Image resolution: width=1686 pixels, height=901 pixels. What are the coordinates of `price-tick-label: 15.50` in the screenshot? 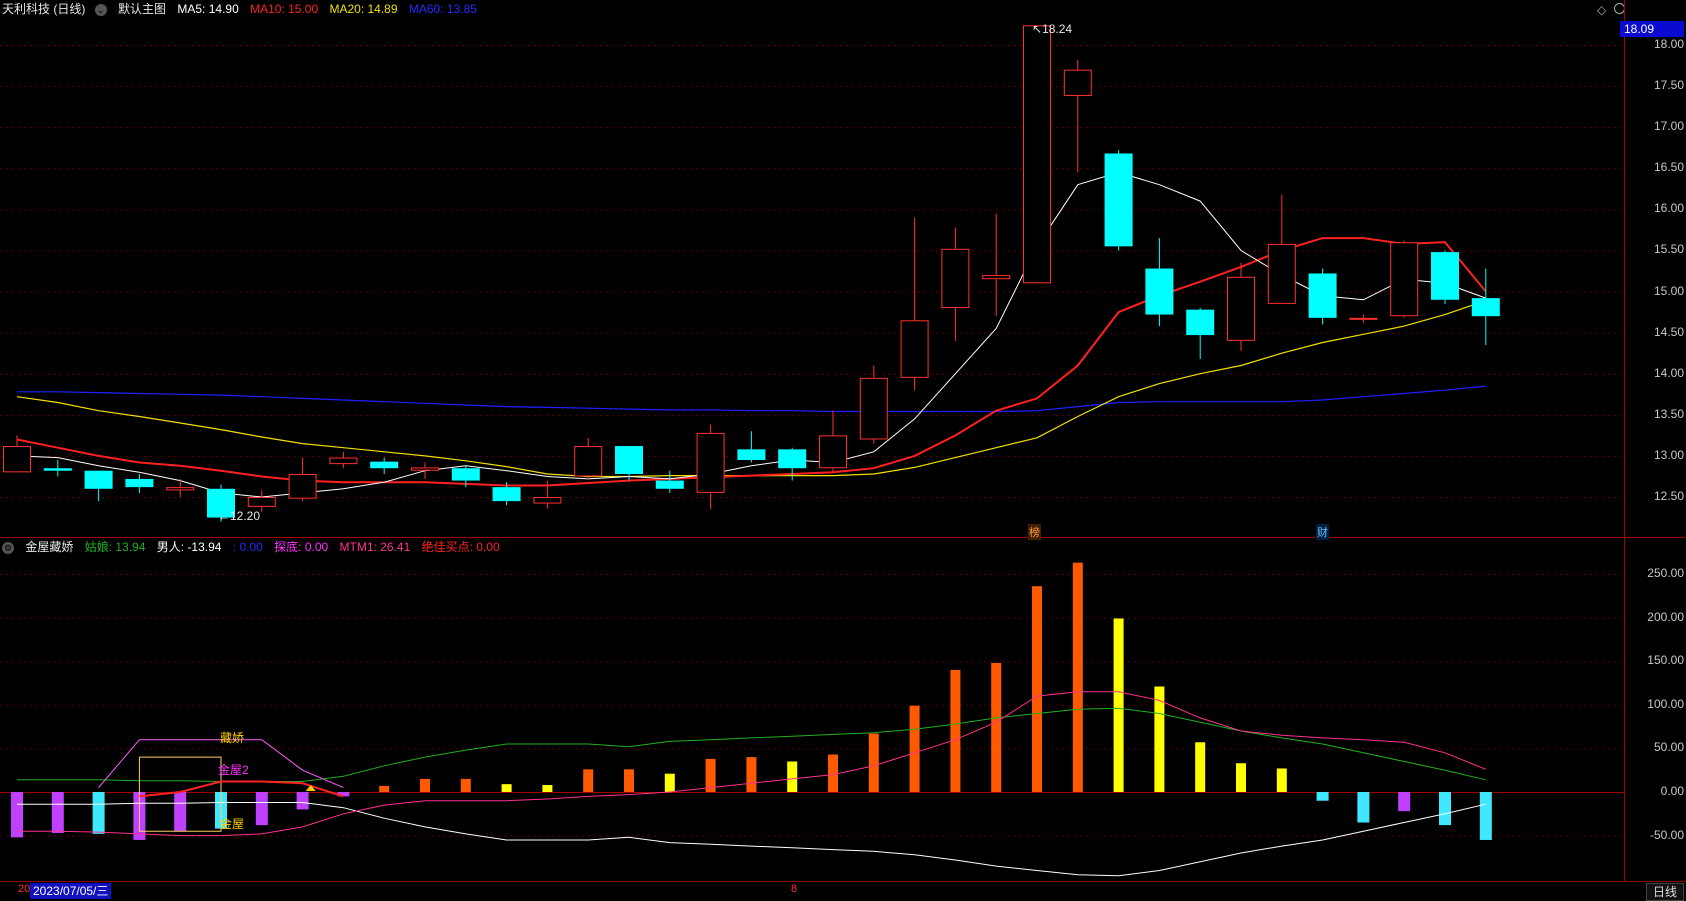 It's located at (1668, 249).